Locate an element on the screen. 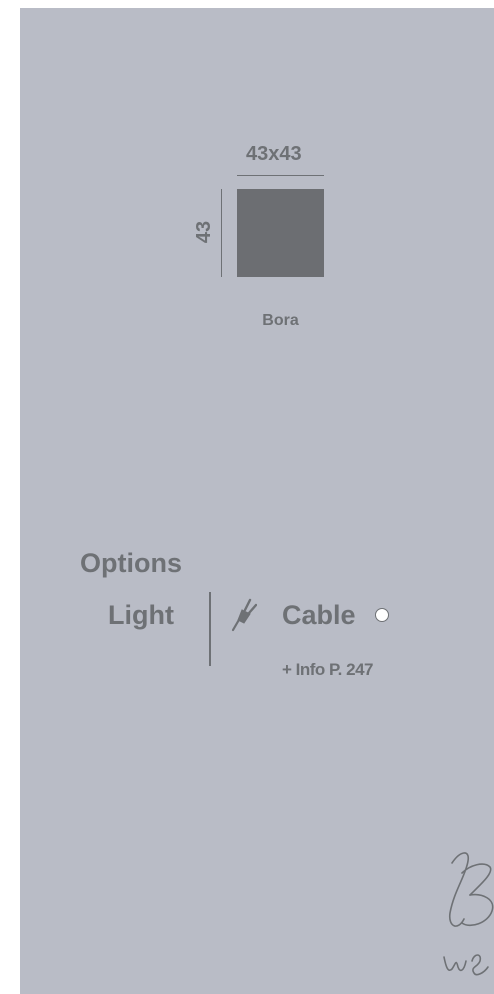  option-indicator-circle is located at coordinates (382, 615).